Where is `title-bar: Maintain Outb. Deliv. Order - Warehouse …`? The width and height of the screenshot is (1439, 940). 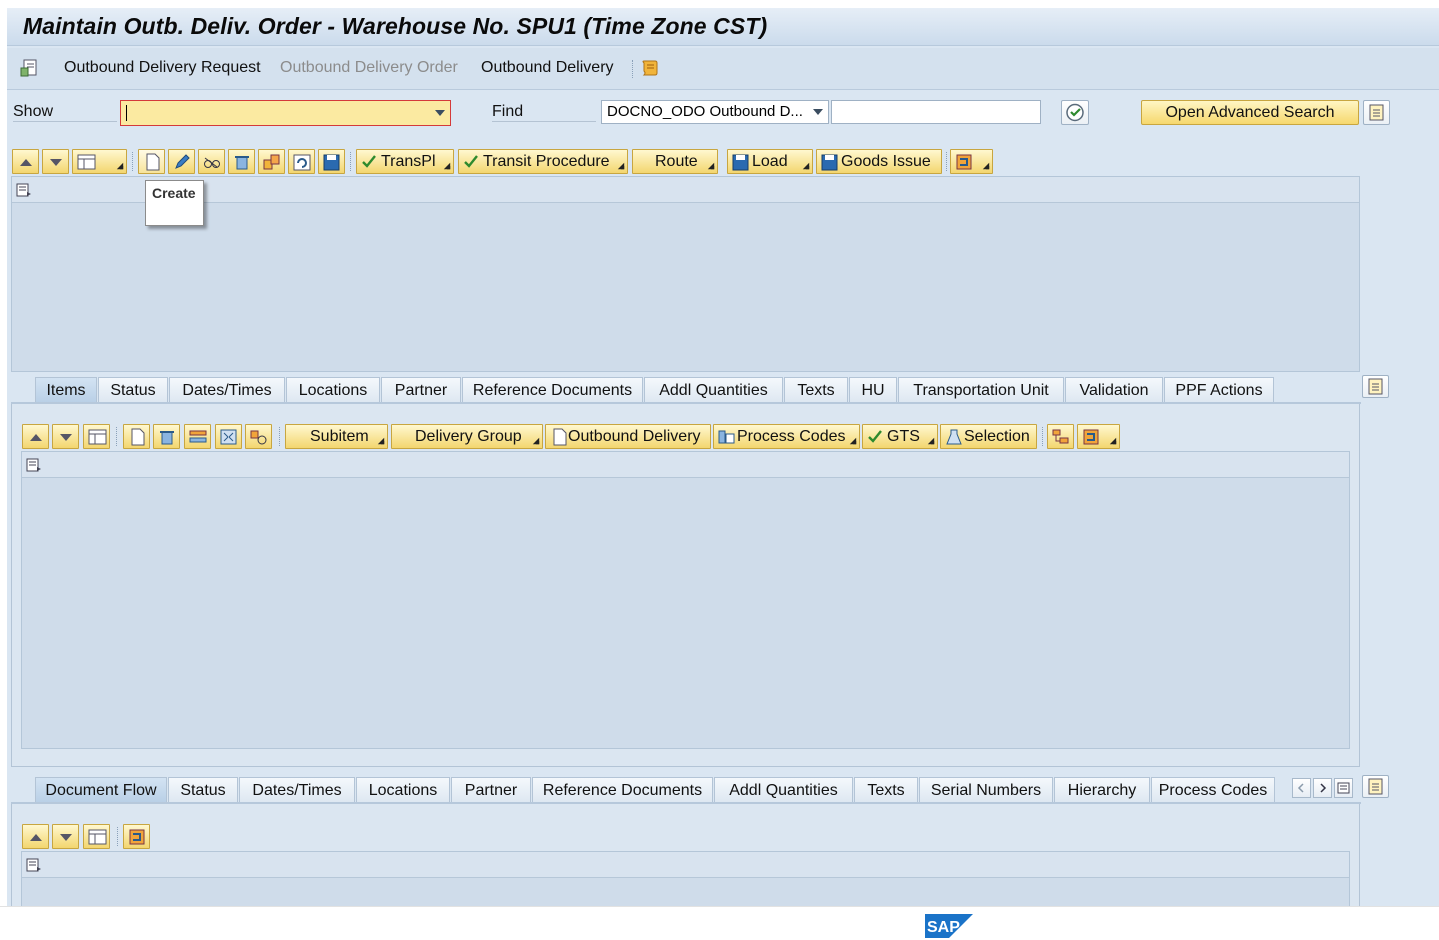
title-bar: Maintain Outb. Deliv. Order - Warehouse … is located at coordinates (723, 27).